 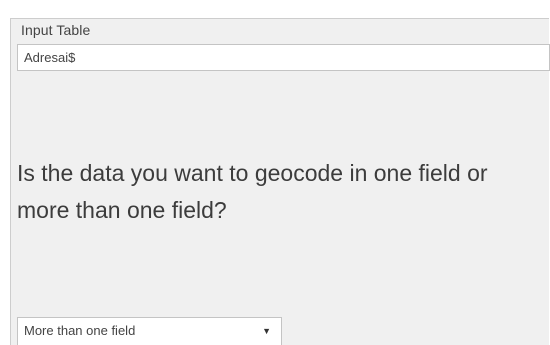 I want to click on field-mode-selected: More than one field, so click(x=80, y=330).